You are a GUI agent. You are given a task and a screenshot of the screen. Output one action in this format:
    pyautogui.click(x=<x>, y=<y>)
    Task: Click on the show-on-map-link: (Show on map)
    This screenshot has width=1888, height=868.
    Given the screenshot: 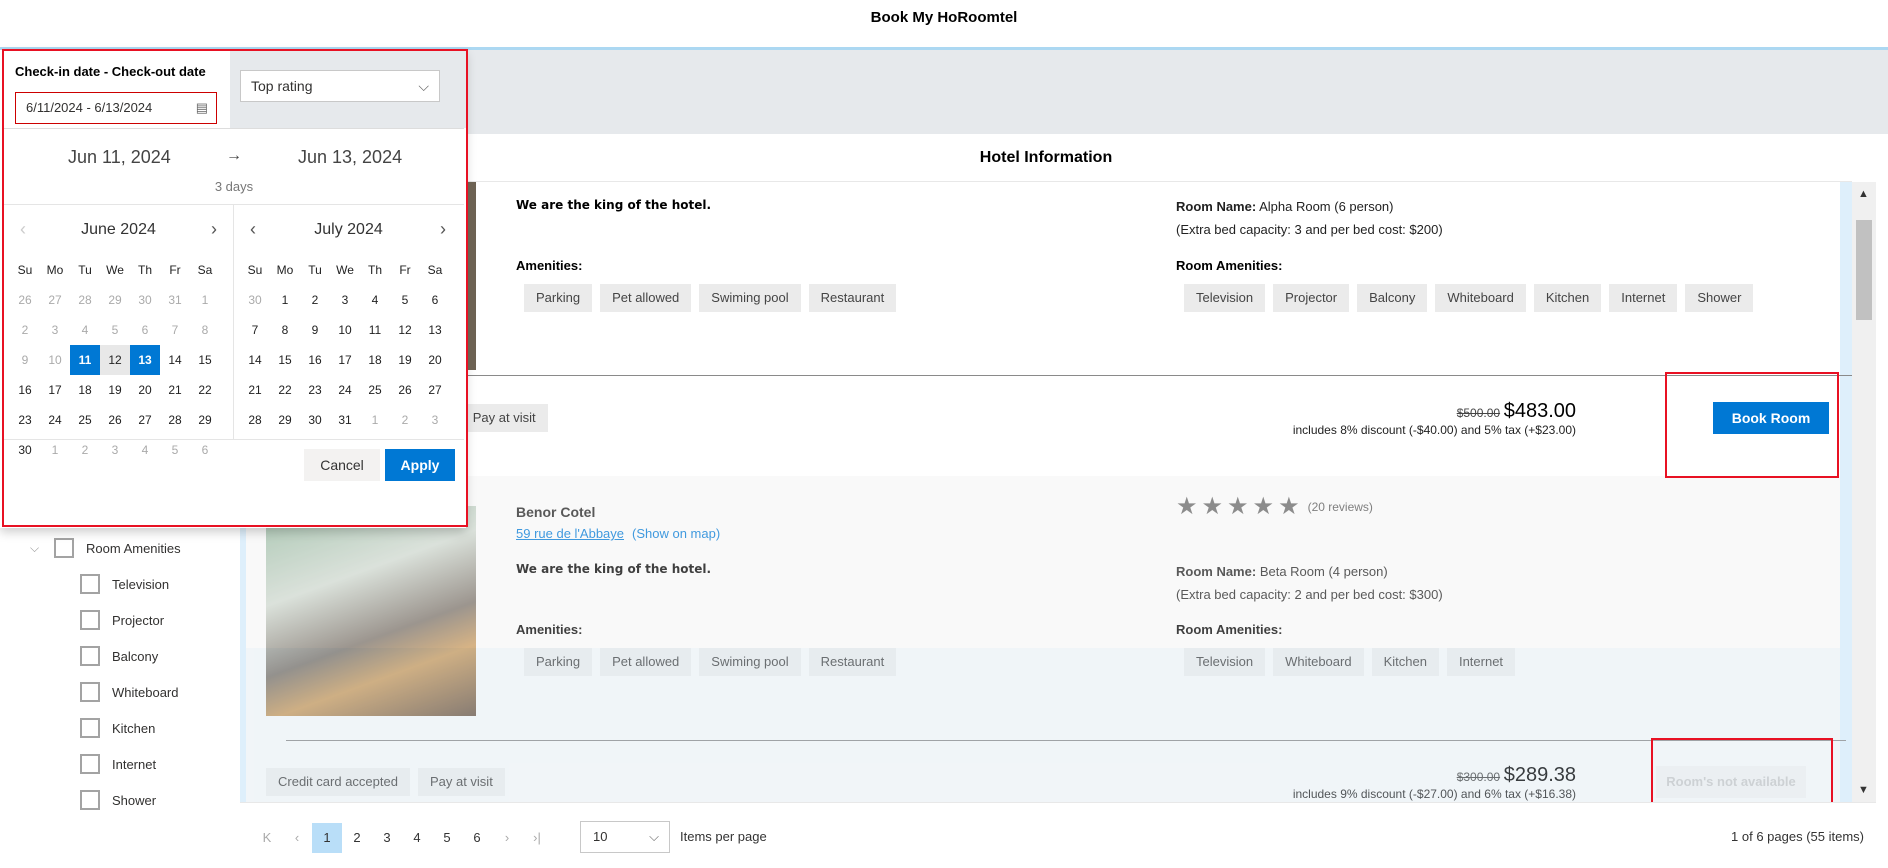 What is the action you would take?
    pyautogui.click(x=676, y=533)
    